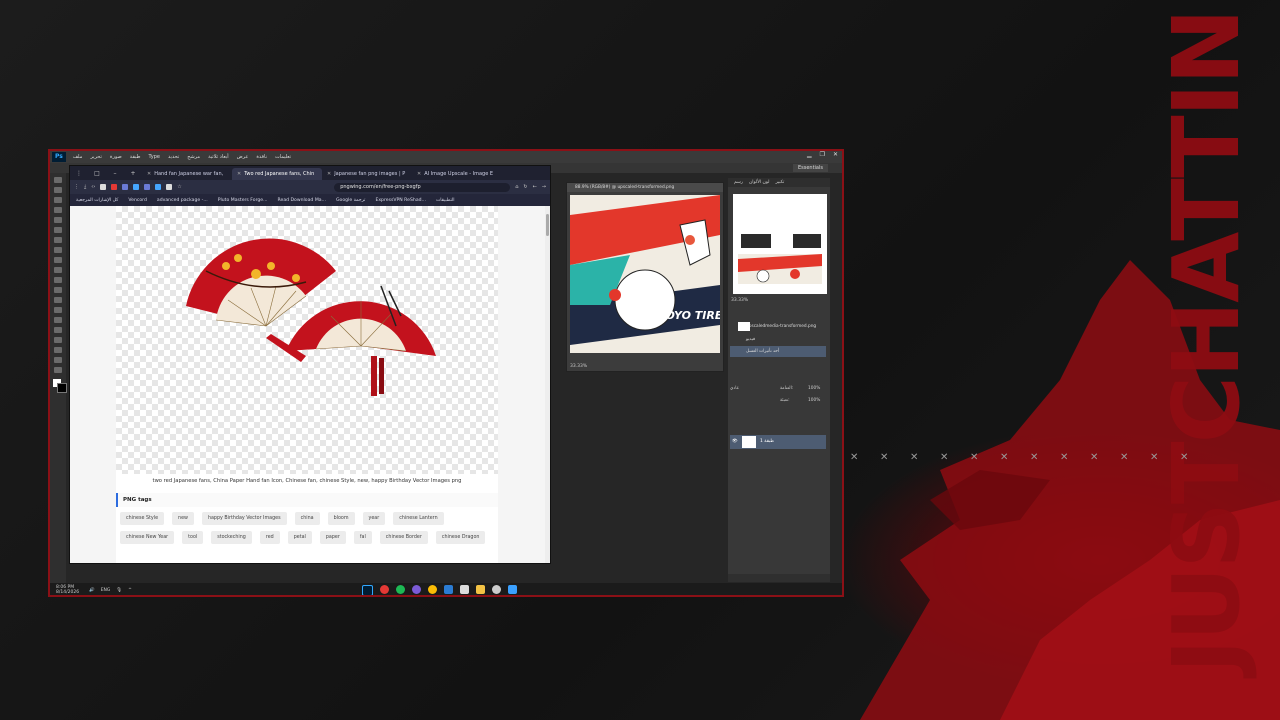 Image resolution: width=1280 pixels, height=720 pixels. I want to click on opacity-value: 100%, so click(814, 388).